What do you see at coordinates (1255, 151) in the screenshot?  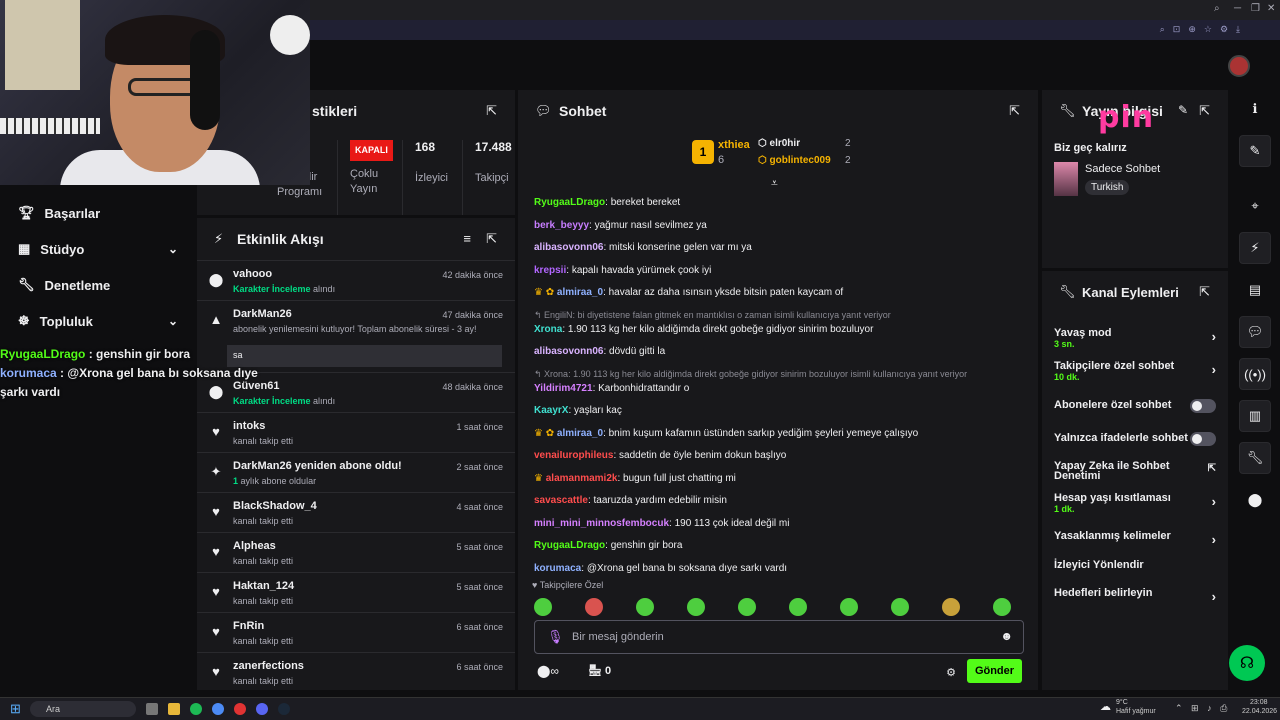 I see `pencil-icon: ✎` at bounding box center [1255, 151].